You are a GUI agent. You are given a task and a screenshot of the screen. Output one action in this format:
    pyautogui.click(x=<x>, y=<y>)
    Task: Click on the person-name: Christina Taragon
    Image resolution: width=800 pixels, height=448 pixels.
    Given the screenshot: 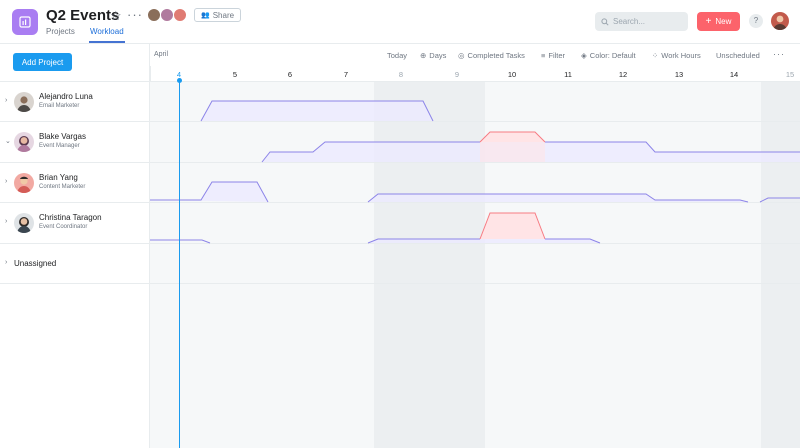 What is the action you would take?
    pyautogui.click(x=70, y=217)
    